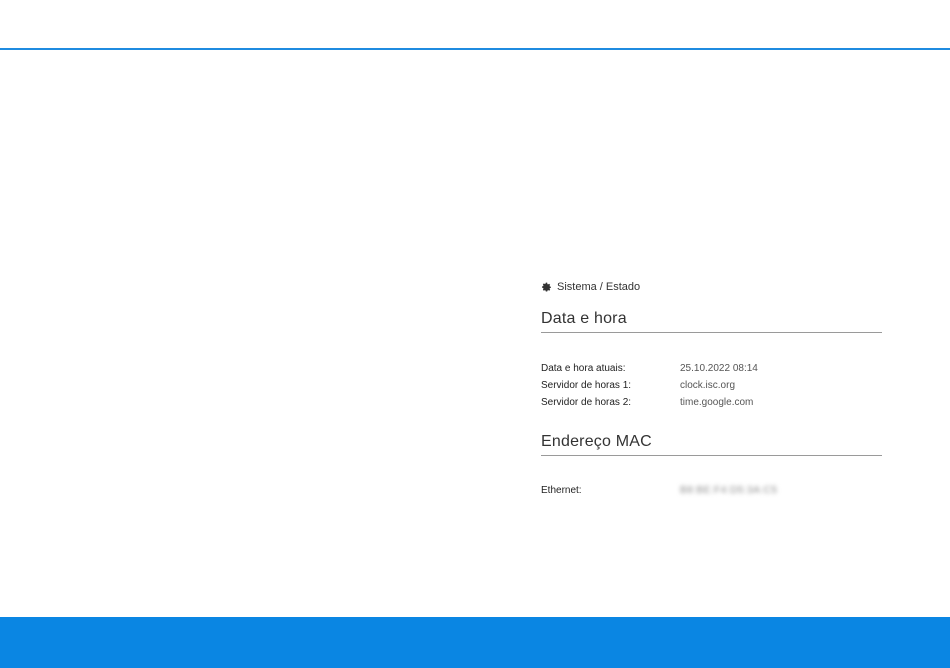  I want to click on top-header-bar, so click(475, 25).